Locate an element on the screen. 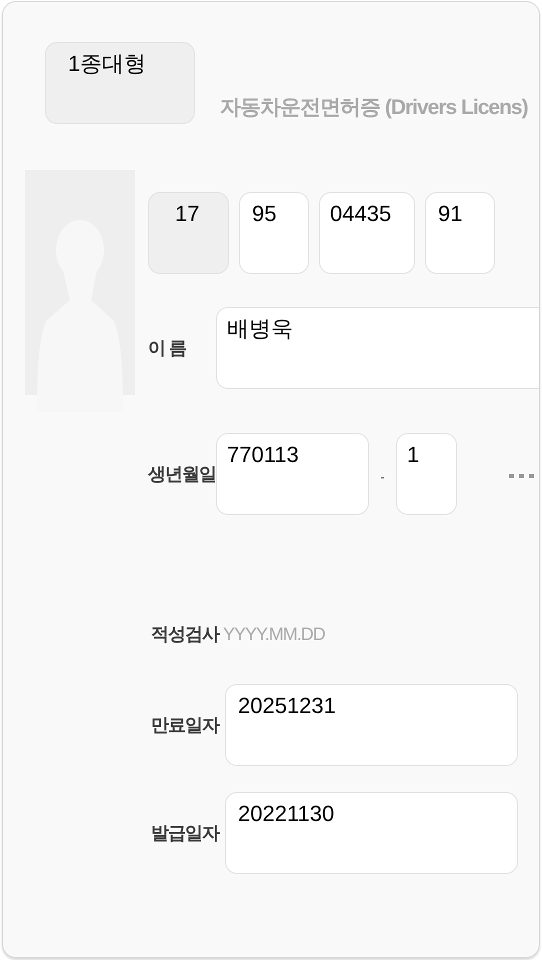 The height and width of the screenshot is (960, 542). input-field: 20251231 is located at coordinates (371, 725).